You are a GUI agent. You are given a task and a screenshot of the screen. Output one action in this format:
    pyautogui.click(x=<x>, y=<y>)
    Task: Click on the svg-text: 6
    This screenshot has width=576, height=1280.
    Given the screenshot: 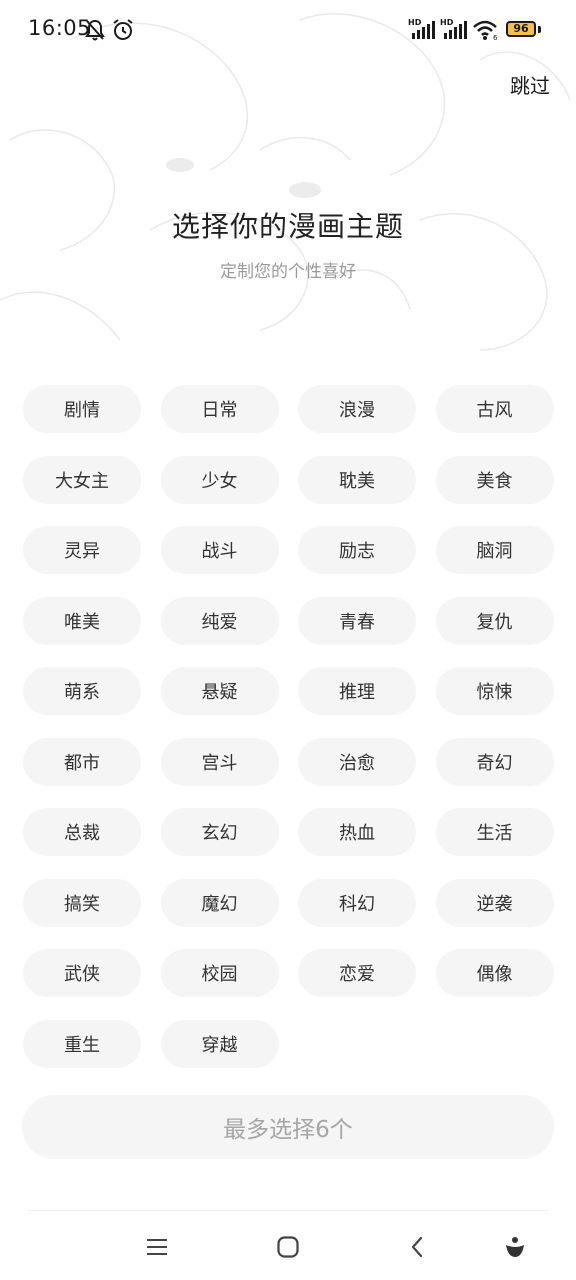 What is the action you would take?
    pyautogui.click(x=495, y=38)
    